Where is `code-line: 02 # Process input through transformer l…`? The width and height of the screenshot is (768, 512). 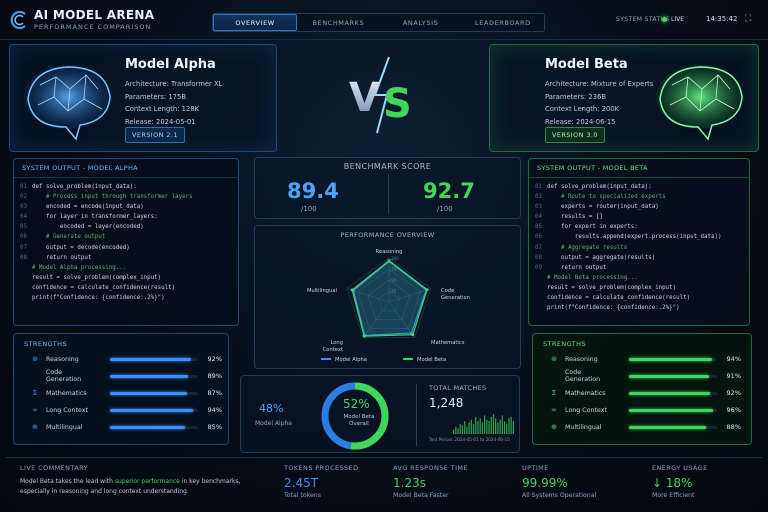
code-line: 02 # Process input through transformer l… is located at coordinates (126, 197).